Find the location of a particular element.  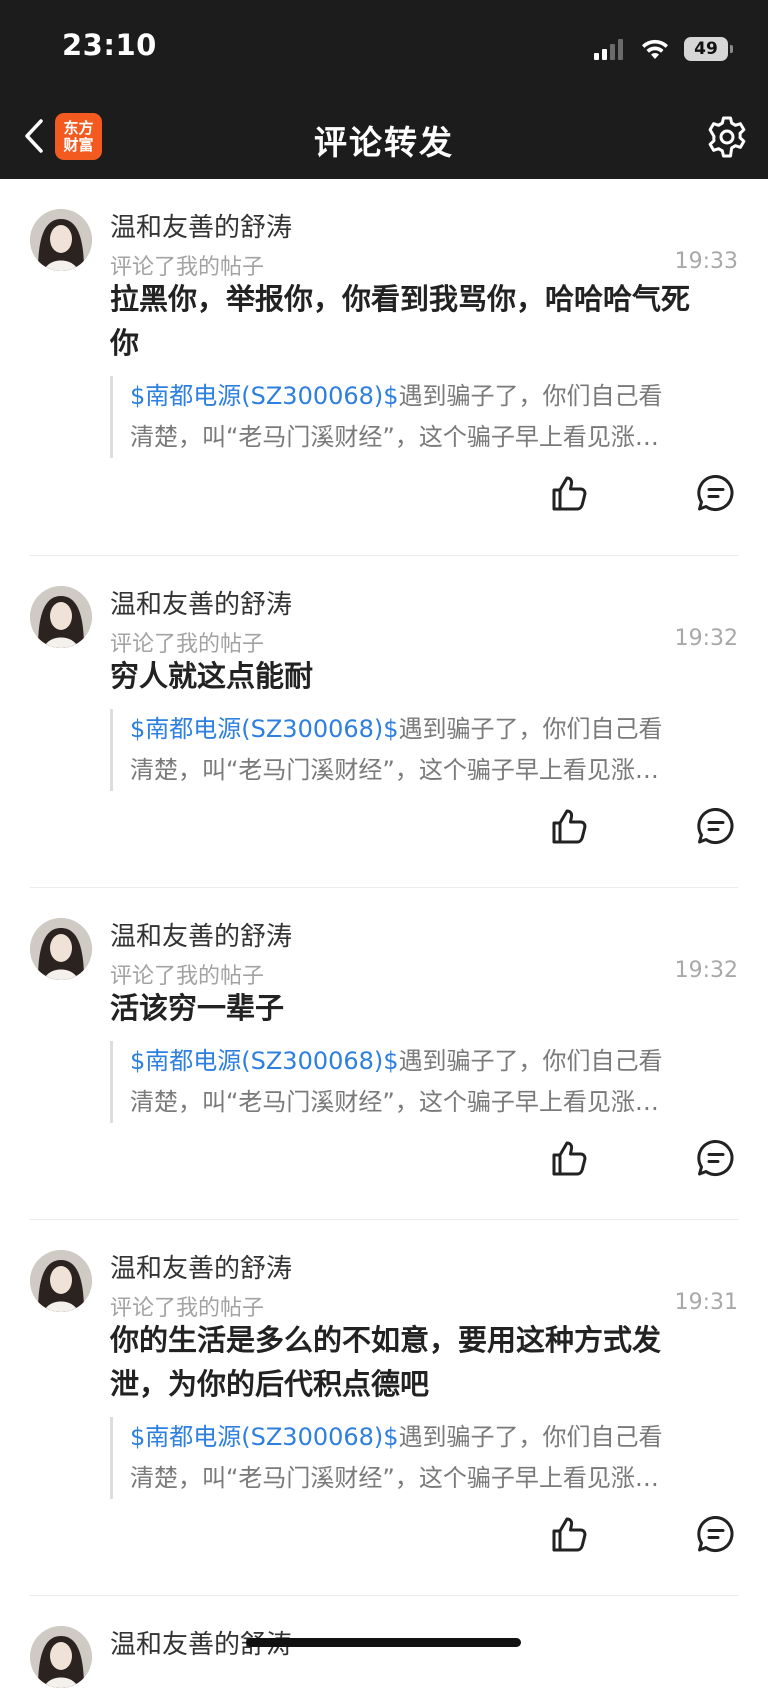

wifi-icon is located at coordinates (655, 49).